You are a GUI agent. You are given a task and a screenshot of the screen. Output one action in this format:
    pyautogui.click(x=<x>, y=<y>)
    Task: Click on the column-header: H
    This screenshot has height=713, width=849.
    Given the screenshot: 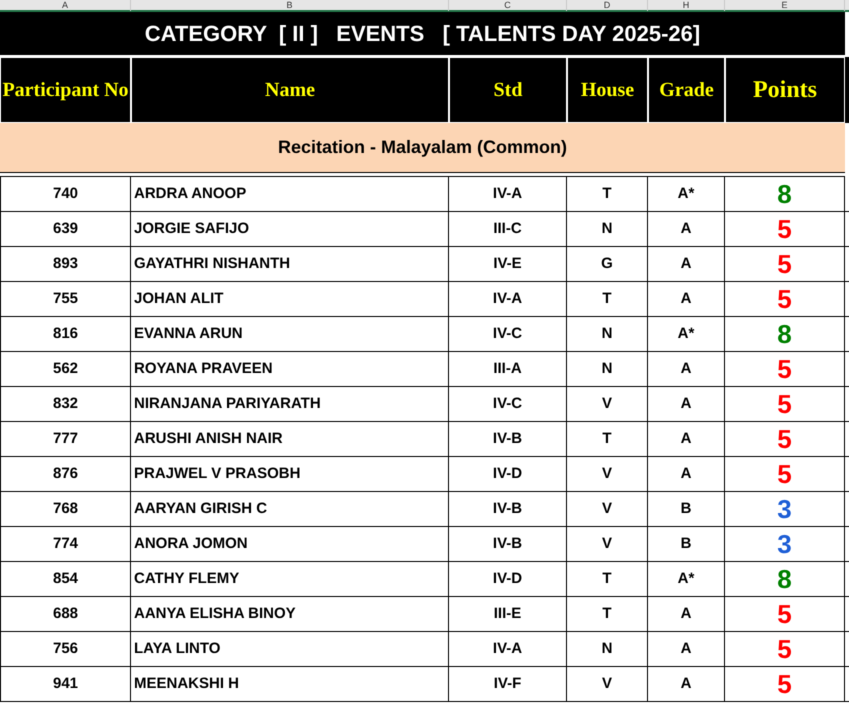 What is the action you would take?
    pyautogui.click(x=686, y=5)
    